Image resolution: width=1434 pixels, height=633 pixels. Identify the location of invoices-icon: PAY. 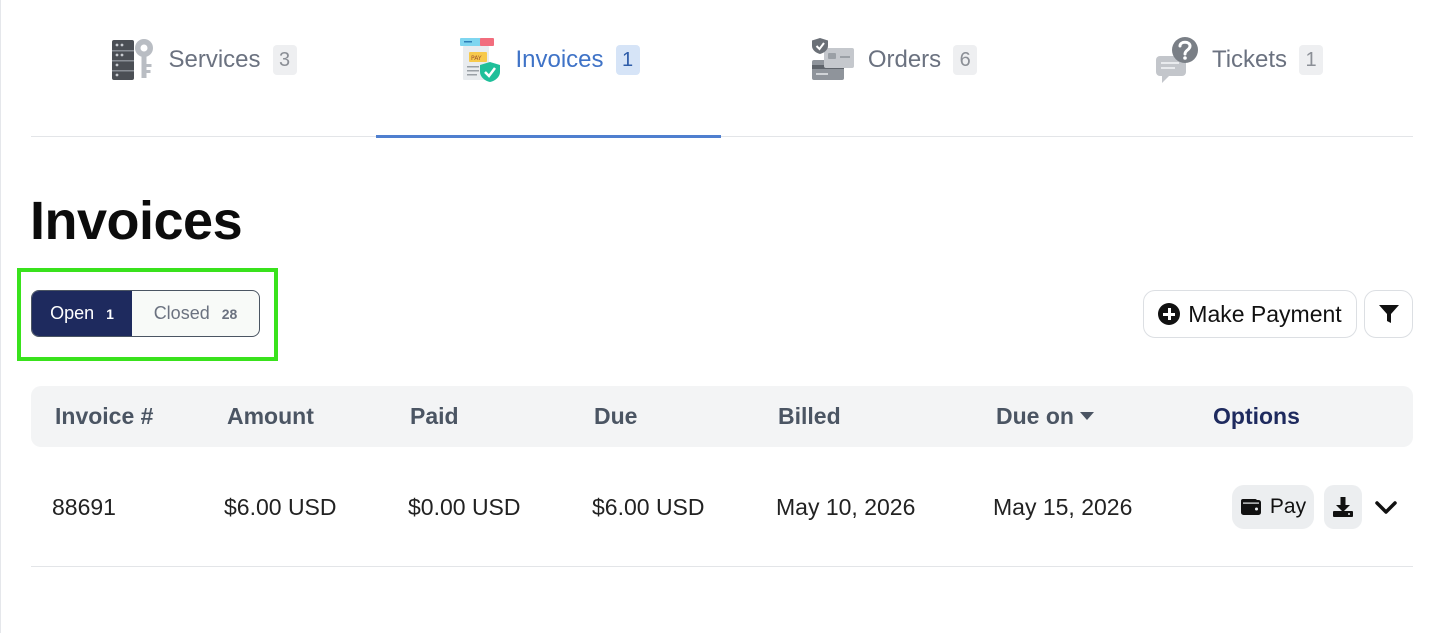
(480, 59).